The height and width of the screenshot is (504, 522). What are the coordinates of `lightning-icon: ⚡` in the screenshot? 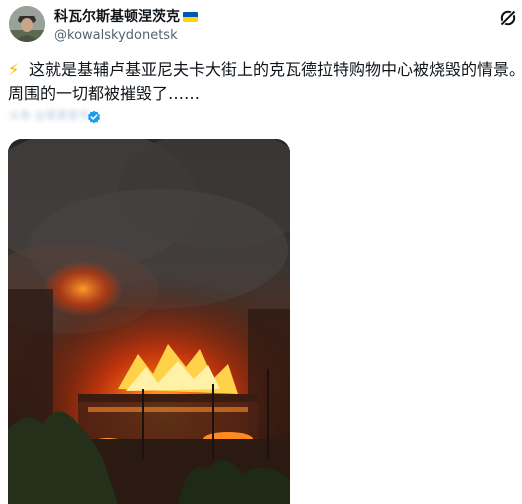 It's located at (14, 69).